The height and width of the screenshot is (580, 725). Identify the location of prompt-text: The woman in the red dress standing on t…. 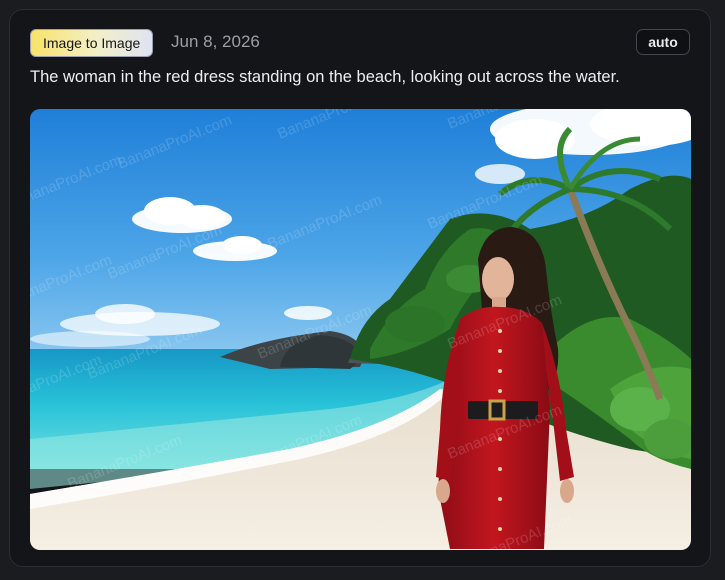
(325, 77).